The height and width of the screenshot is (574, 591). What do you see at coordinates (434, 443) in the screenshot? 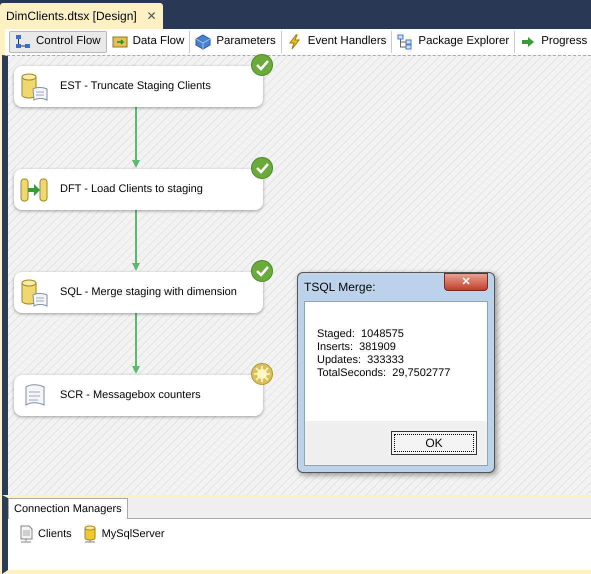
I see `ok-button: OK` at bounding box center [434, 443].